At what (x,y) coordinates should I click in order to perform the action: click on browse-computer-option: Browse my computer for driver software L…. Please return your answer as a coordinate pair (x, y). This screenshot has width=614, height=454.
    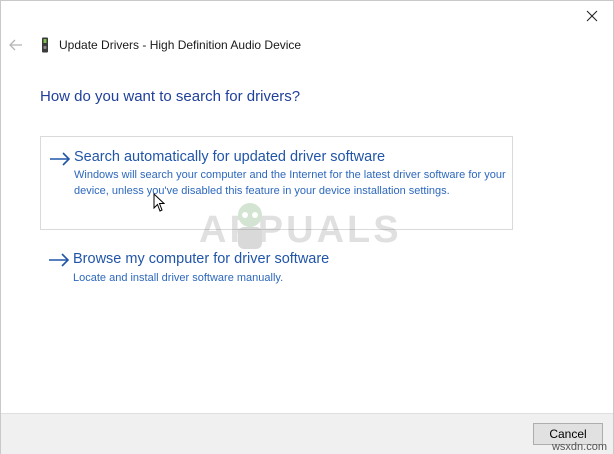
    Looking at the image, I should click on (276, 268).